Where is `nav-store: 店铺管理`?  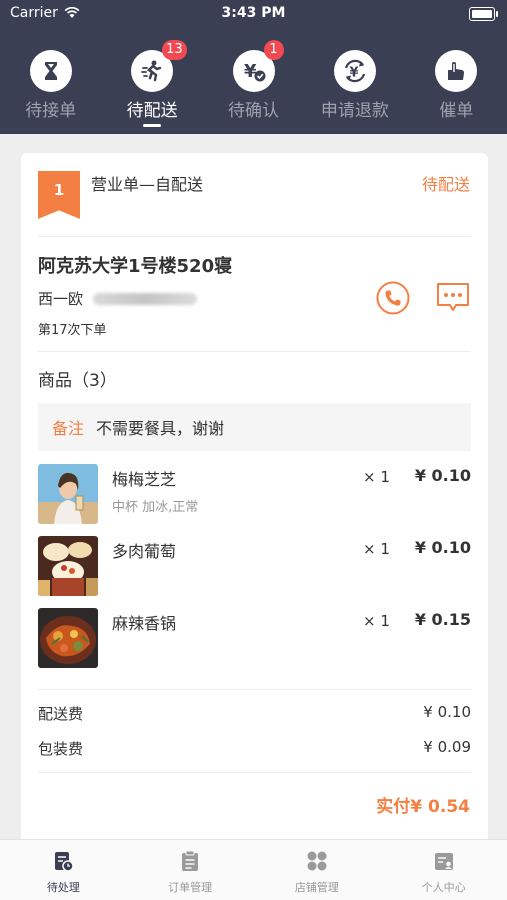
nav-store: 店铺管理 is located at coordinates (317, 870).